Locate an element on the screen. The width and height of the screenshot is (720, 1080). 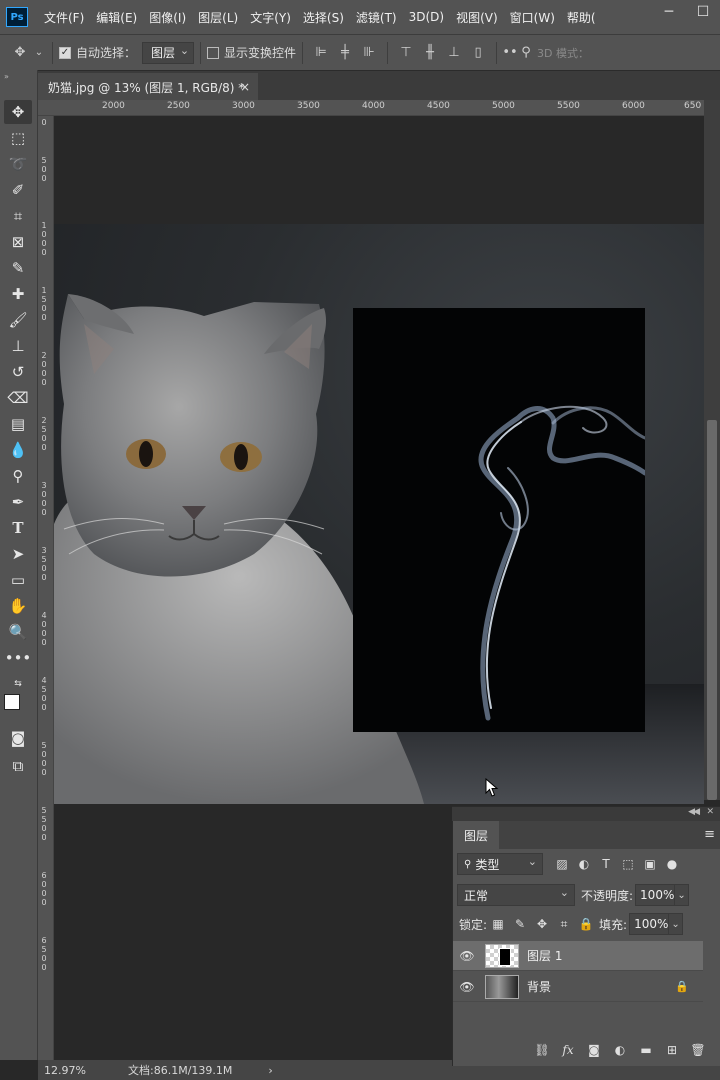
panel-collapse-bar: ◀◀ ✕ is located at coordinates (586, 814).